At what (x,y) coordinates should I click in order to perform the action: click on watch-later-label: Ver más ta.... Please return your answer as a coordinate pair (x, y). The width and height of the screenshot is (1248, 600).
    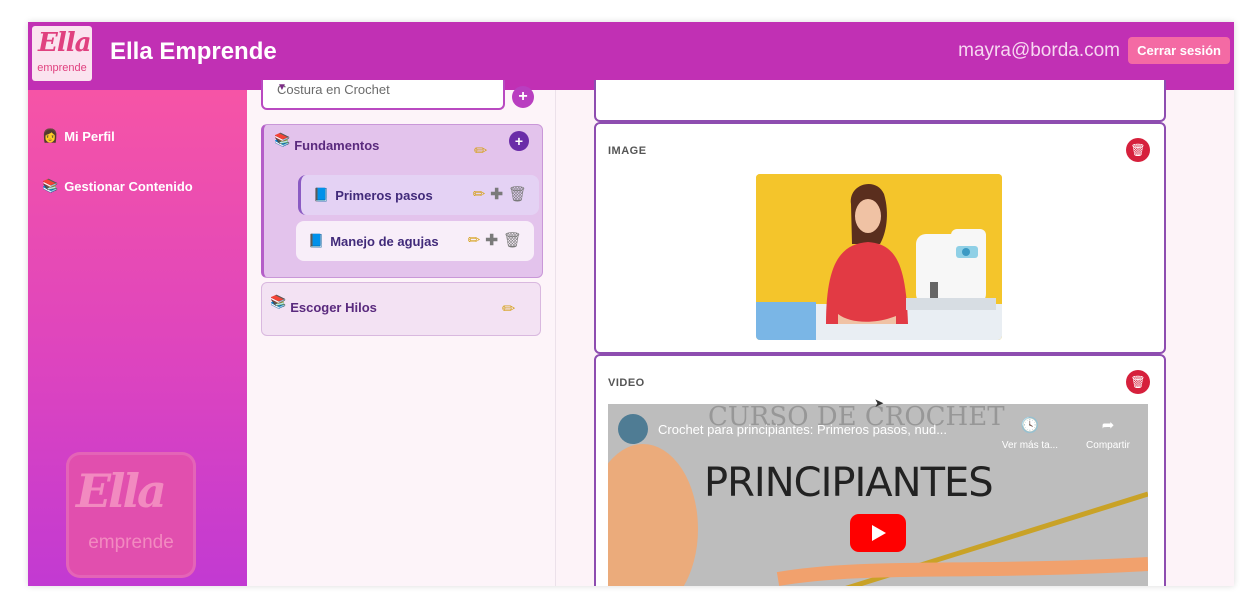
    Looking at the image, I should click on (1030, 445).